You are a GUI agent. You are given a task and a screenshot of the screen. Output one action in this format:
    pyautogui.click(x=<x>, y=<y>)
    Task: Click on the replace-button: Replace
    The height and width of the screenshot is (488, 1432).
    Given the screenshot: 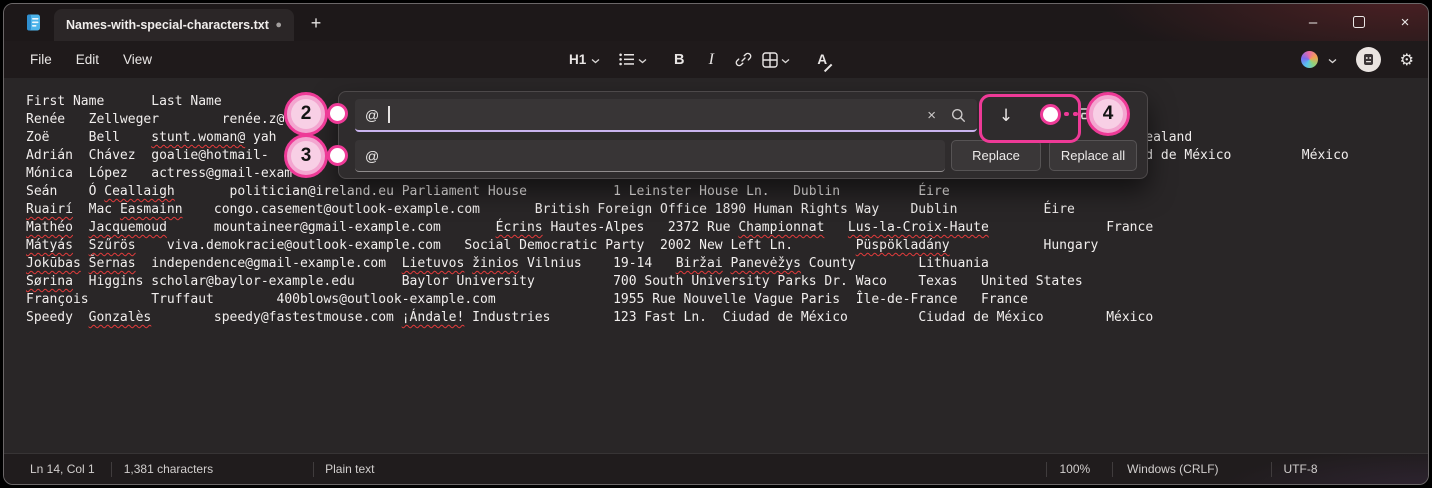 What is the action you would take?
    pyautogui.click(x=996, y=155)
    